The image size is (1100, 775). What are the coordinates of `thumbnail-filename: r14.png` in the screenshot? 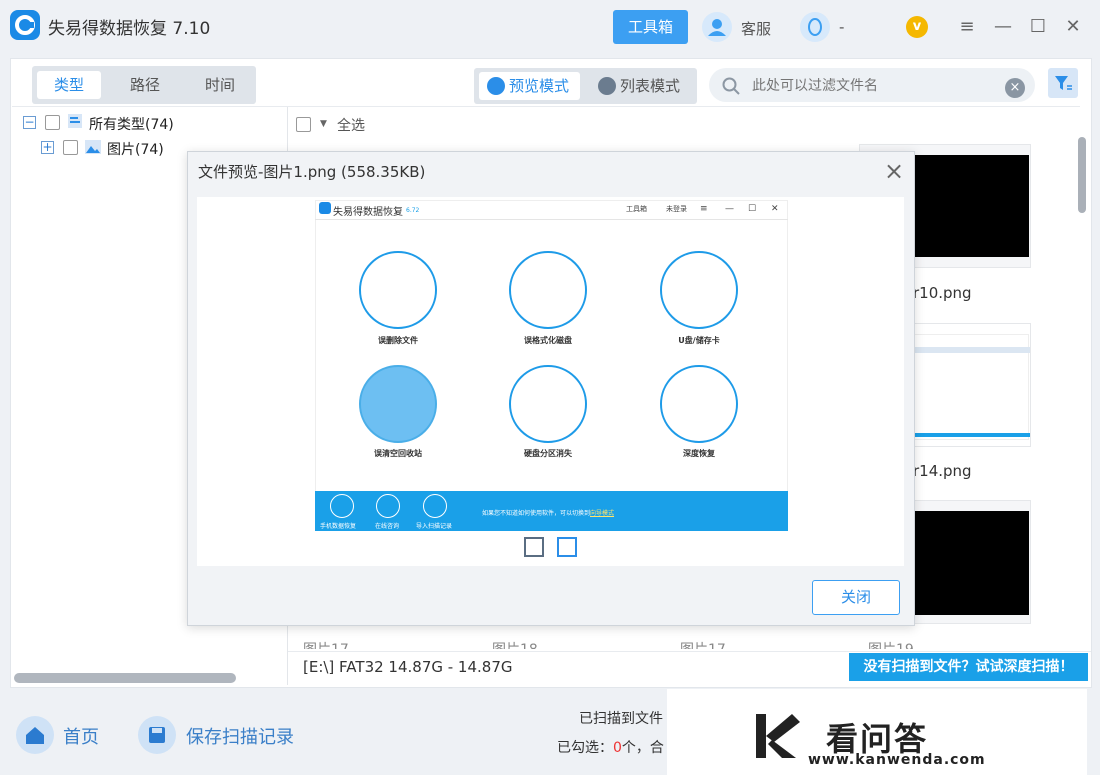 It's located at (942, 471).